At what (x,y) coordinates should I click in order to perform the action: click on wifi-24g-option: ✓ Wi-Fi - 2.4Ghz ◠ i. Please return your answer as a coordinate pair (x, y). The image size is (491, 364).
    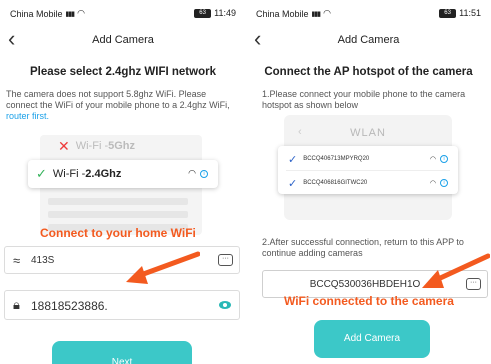
    Looking at the image, I should click on (123, 174).